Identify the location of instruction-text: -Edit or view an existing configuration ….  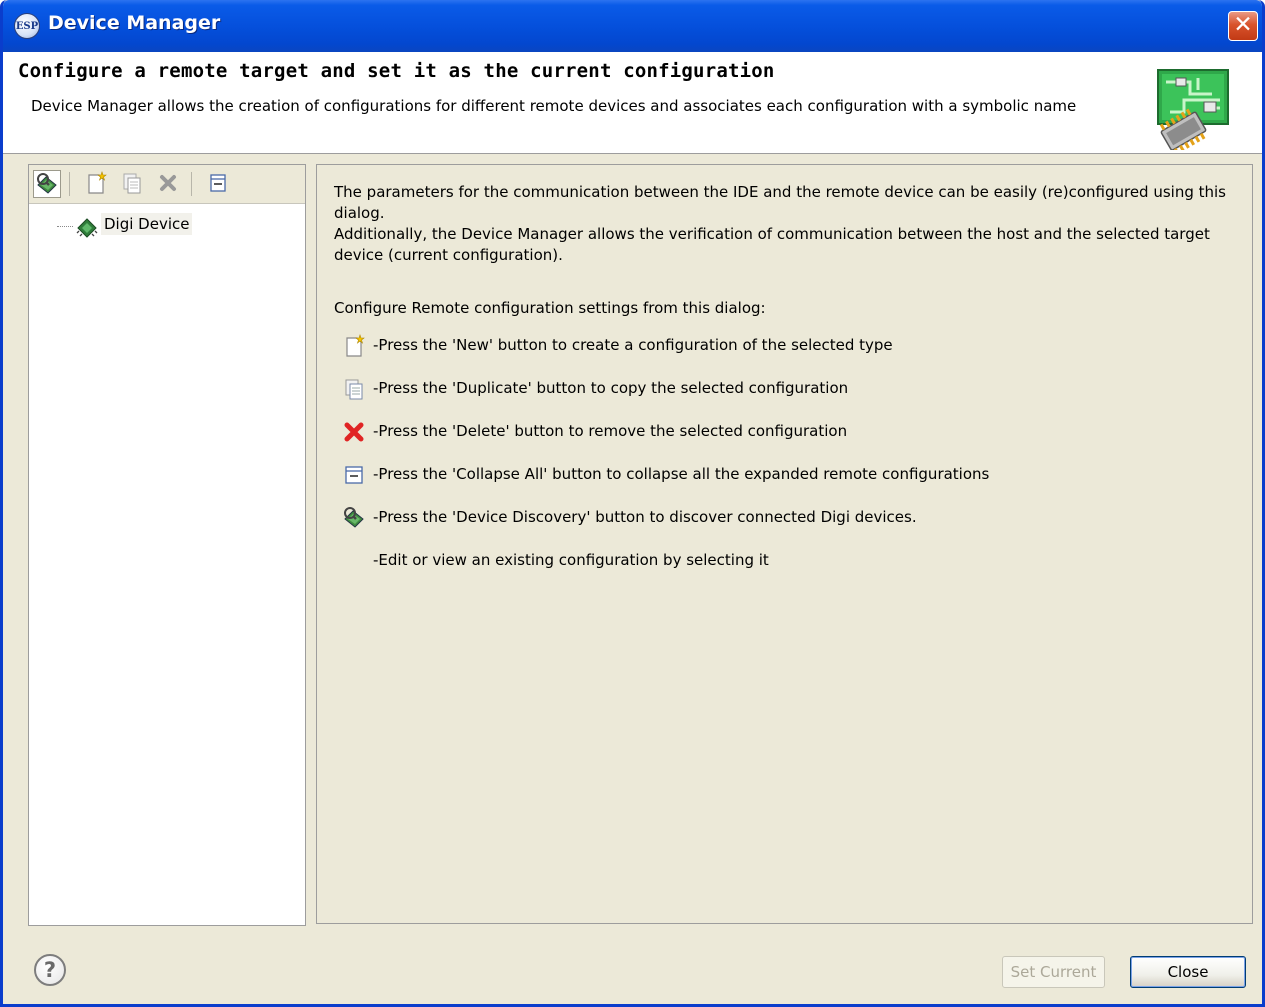
(571, 560).